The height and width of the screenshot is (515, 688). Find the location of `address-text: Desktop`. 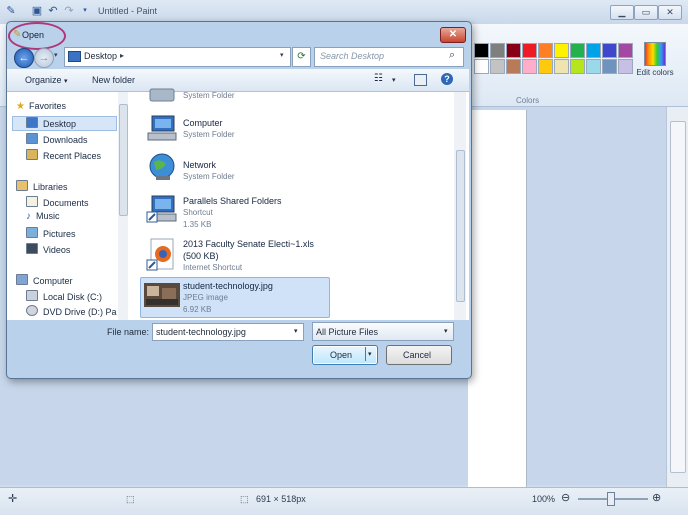

address-text: Desktop is located at coordinates (100, 56).